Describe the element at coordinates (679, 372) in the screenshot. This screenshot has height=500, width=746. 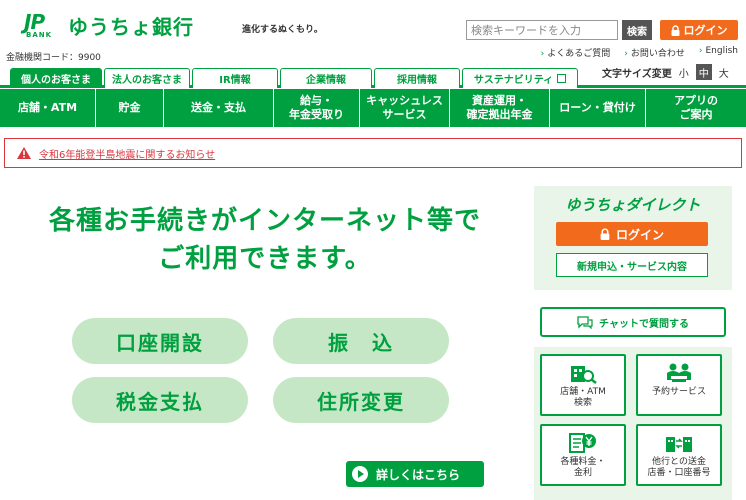
I see `reservation-icon` at that location.